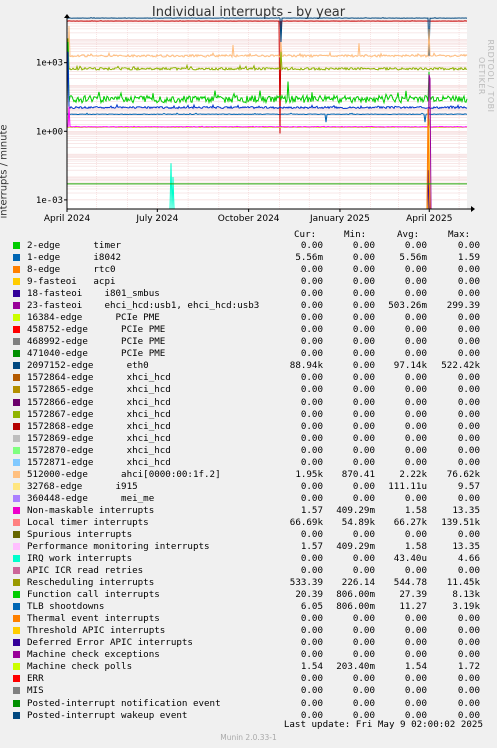 The width and height of the screenshot is (497, 748). I want to click on legend-label: 8-edge rtc0, so click(71, 270).